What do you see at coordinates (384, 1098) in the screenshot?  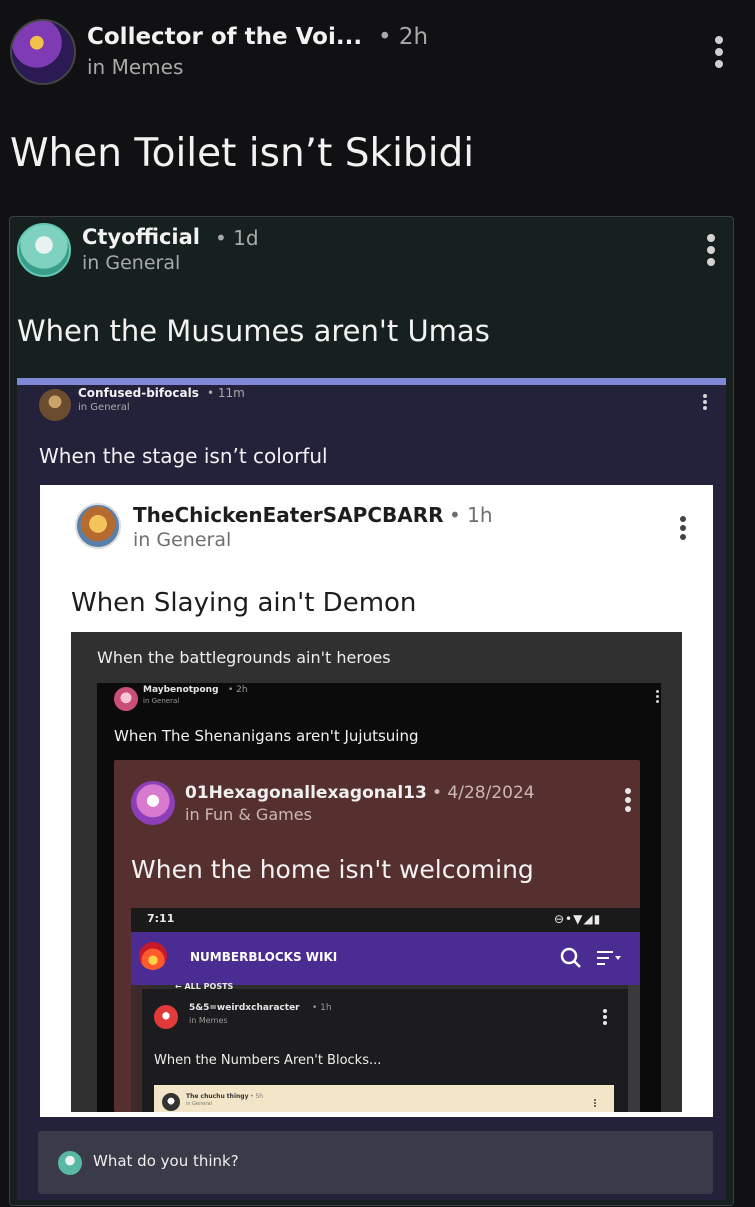 I see `embedded-post-chuchu: The chuchu thingy • 5h in General` at bounding box center [384, 1098].